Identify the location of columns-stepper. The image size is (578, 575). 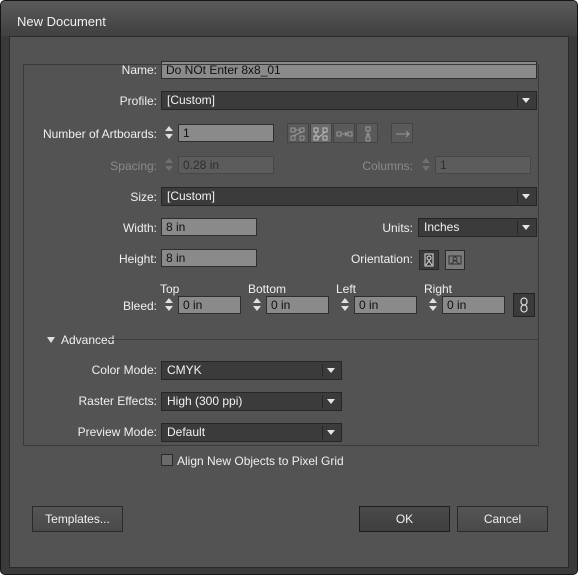
(426, 165).